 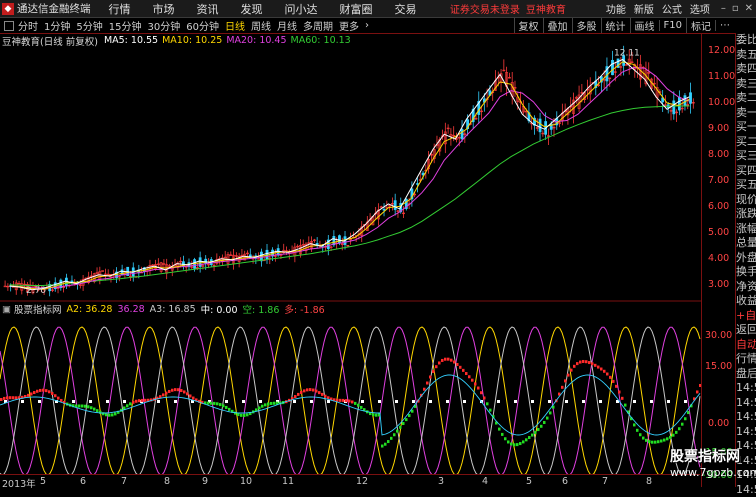 What do you see at coordinates (89, 25) in the screenshot?
I see `period-5min: 5分钟` at bounding box center [89, 25].